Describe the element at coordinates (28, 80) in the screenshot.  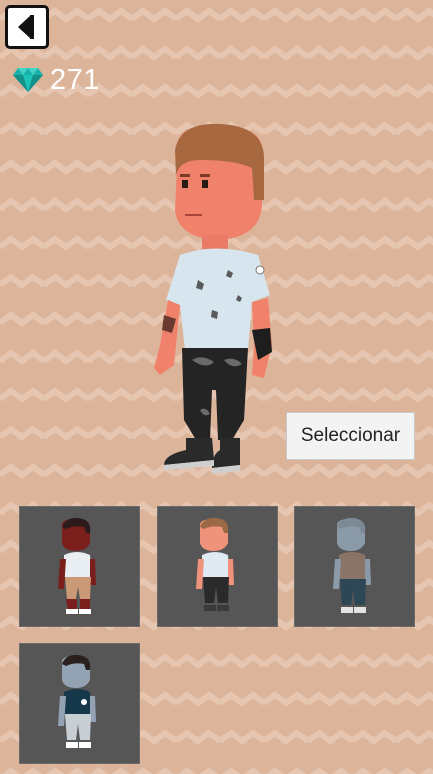
I see `diamond-icon` at that location.